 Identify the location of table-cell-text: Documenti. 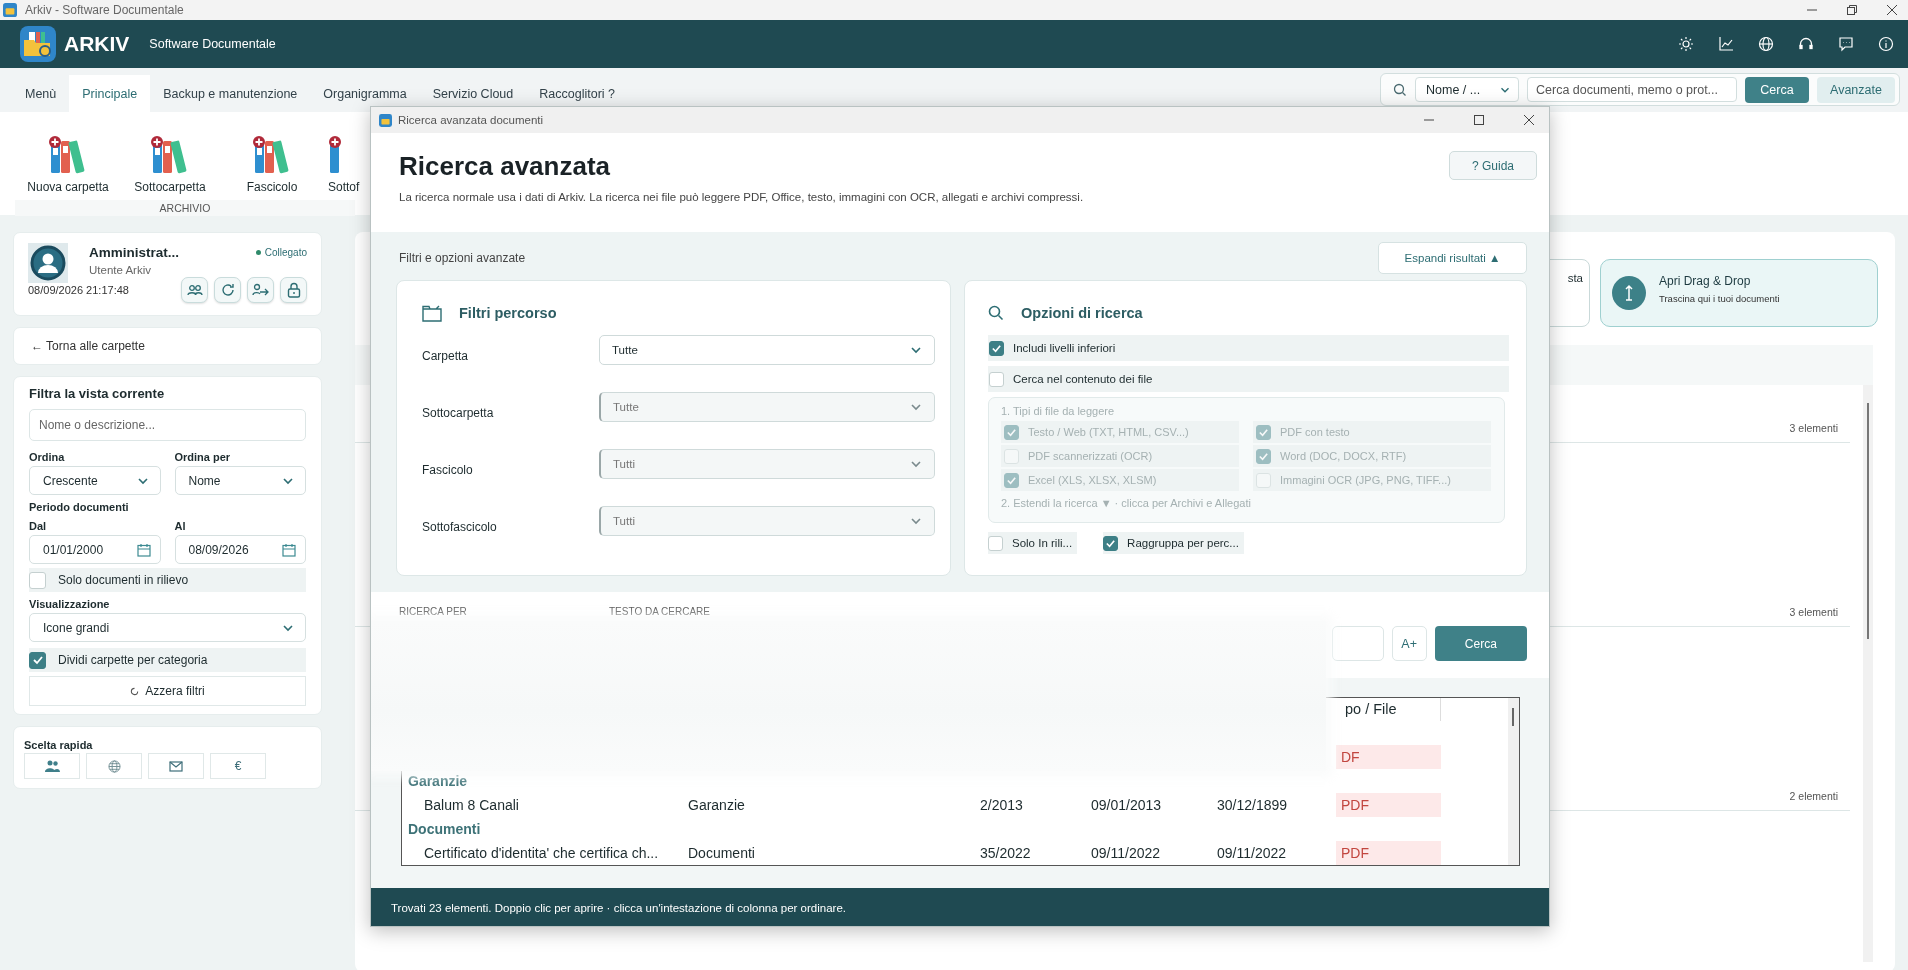
(722, 853).